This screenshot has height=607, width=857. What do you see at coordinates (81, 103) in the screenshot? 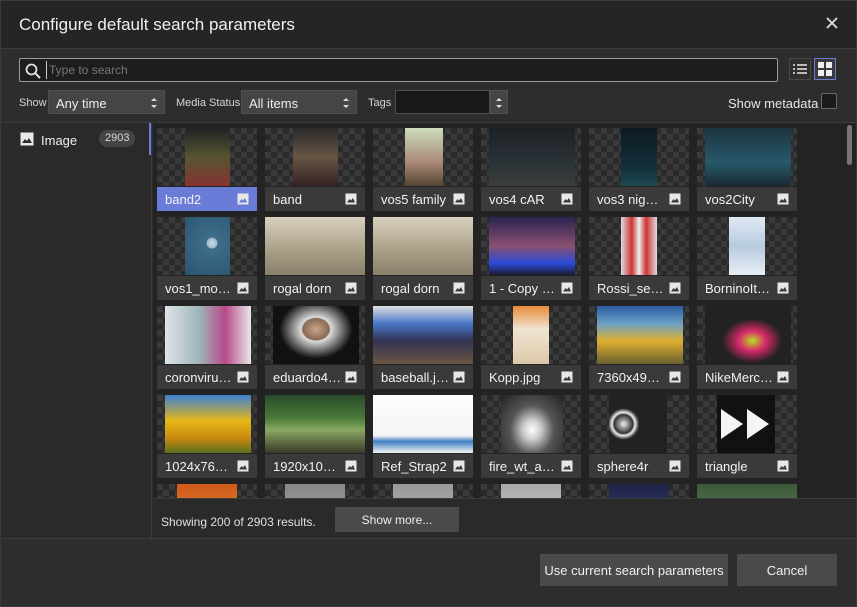
I see `show-select-value: Any time` at bounding box center [81, 103].